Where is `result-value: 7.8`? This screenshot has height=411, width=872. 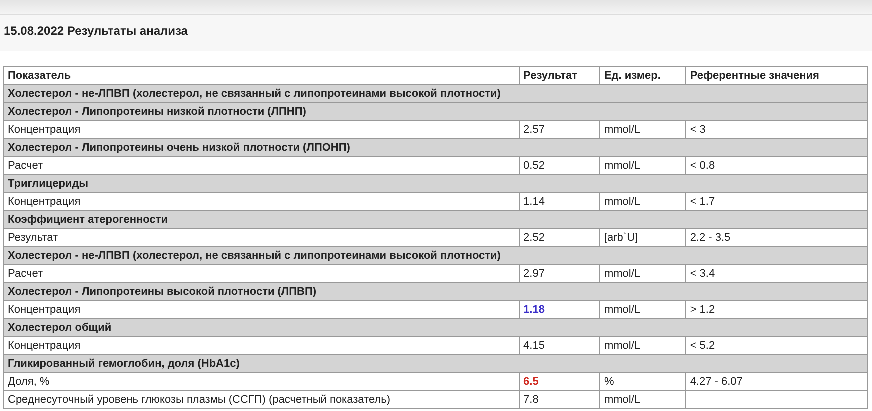
result-value: 7.8 is located at coordinates (531, 400).